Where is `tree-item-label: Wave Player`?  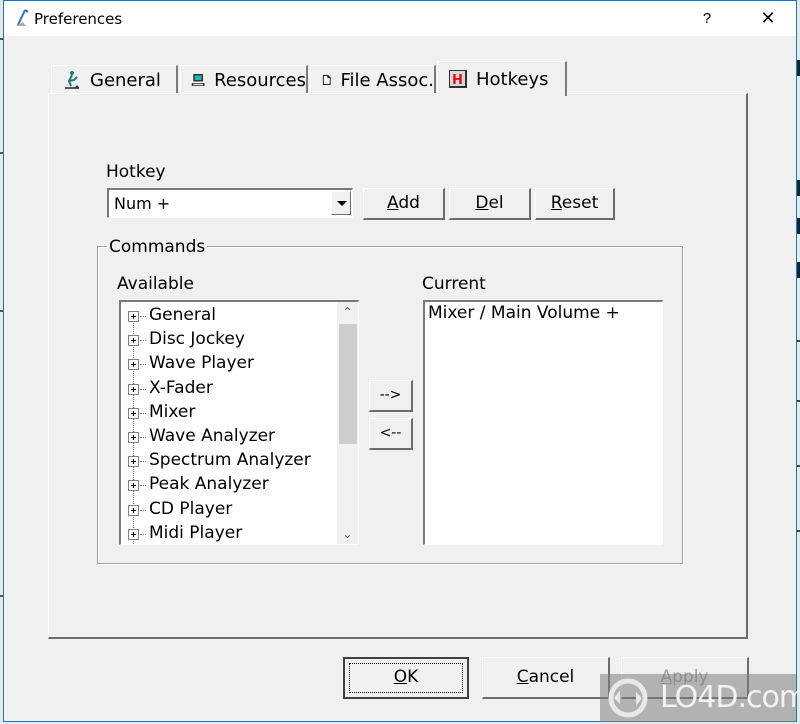
tree-item-label: Wave Player is located at coordinates (201, 363).